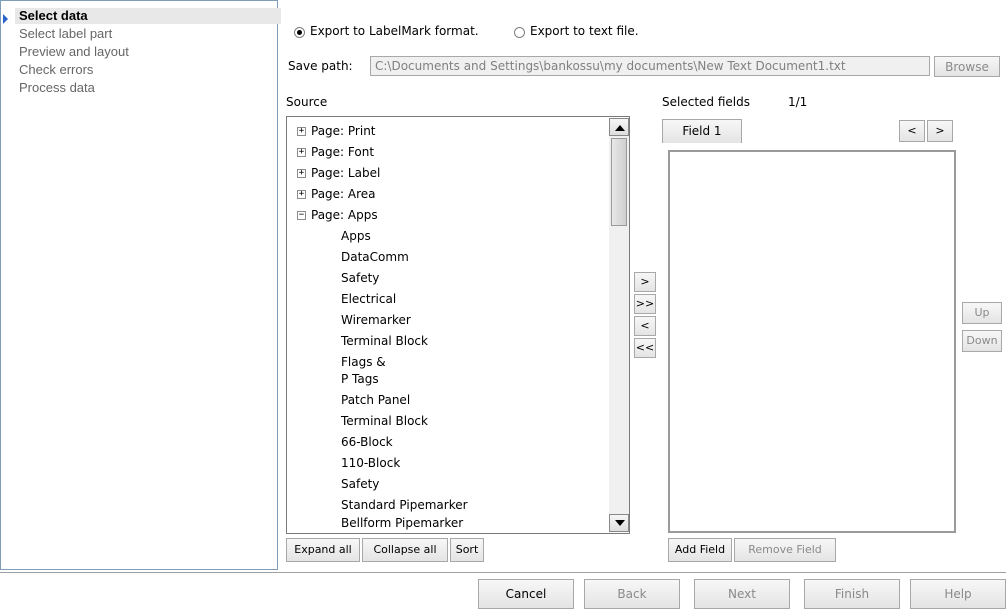 Image resolution: width=1006 pixels, height=615 pixels. I want to click on tree-item: Page: Apps, so click(344, 215).